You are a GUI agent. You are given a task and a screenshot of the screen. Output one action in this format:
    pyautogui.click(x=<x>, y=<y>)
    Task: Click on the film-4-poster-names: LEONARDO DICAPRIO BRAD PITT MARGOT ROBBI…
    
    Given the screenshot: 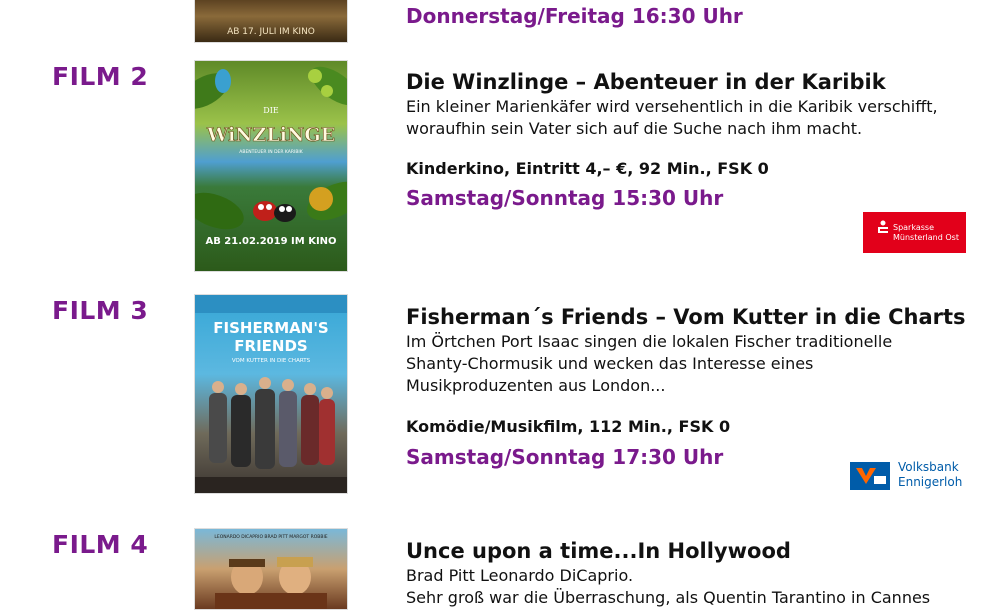 What is the action you would take?
    pyautogui.click(x=270, y=537)
    